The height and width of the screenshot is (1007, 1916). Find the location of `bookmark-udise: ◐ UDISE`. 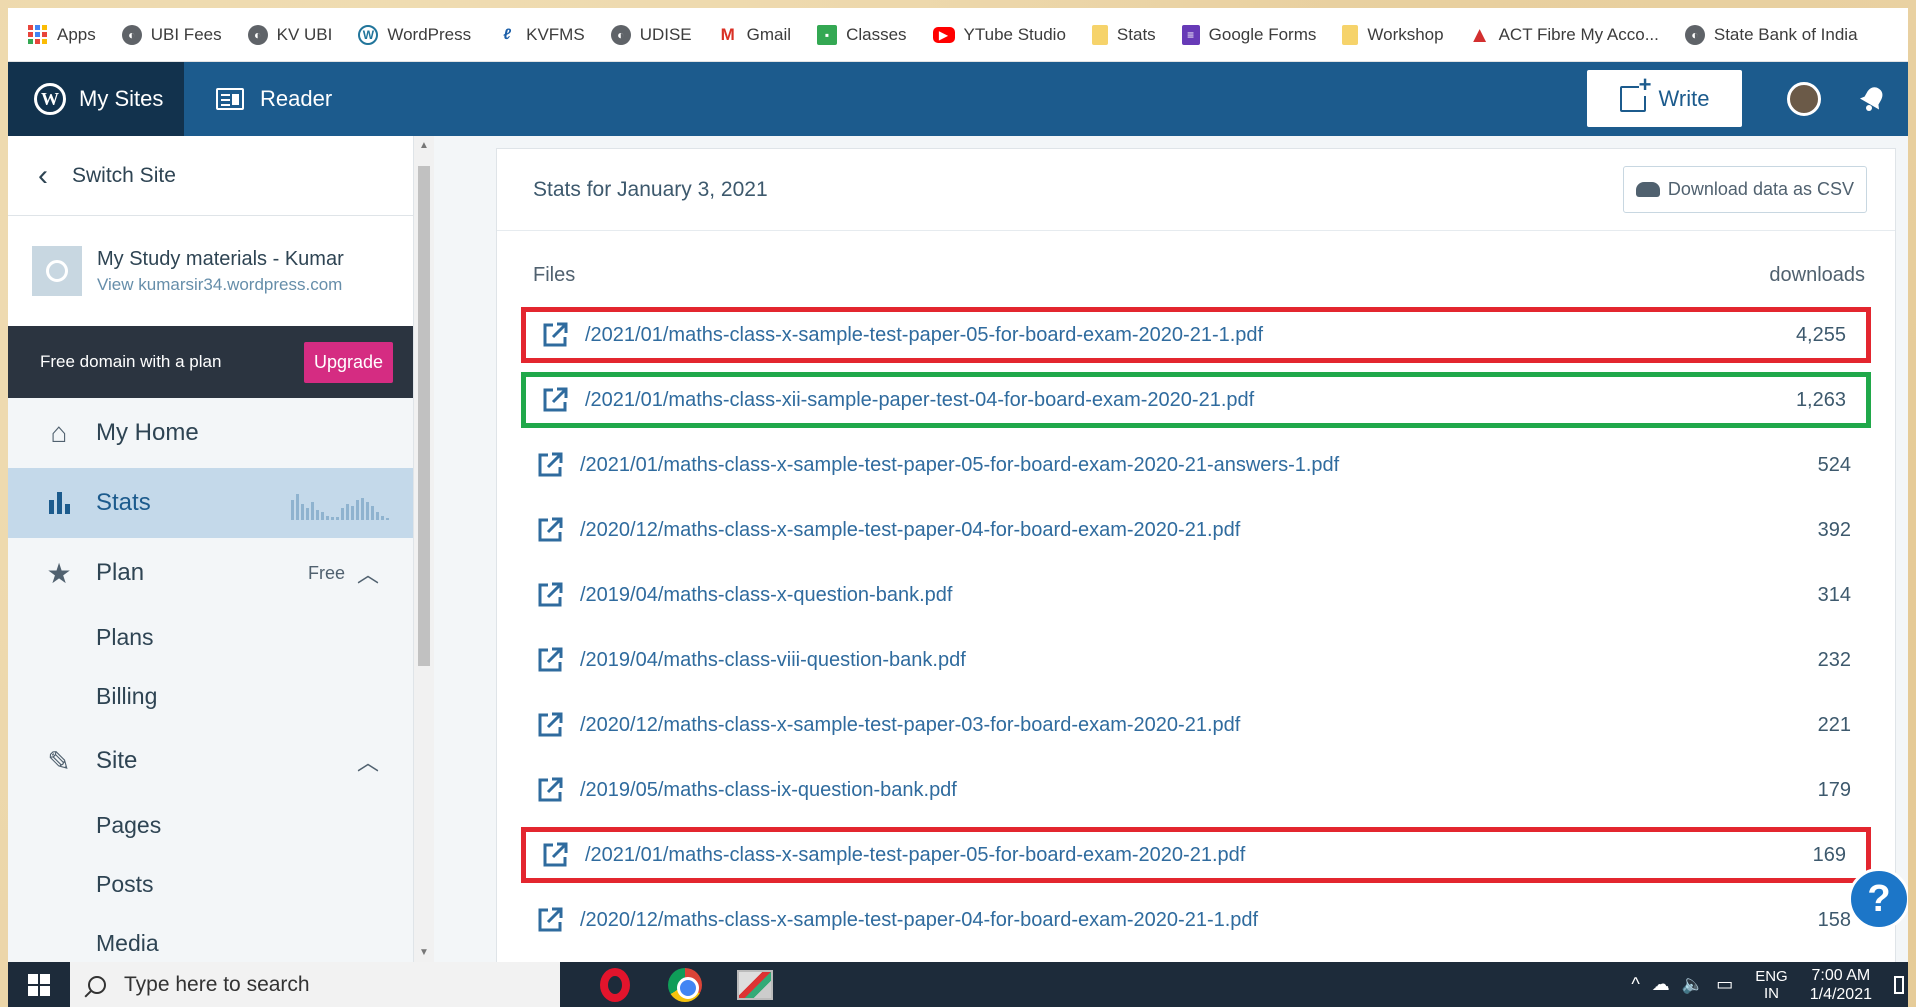

bookmark-udise: ◐ UDISE is located at coordinates (651, 34).